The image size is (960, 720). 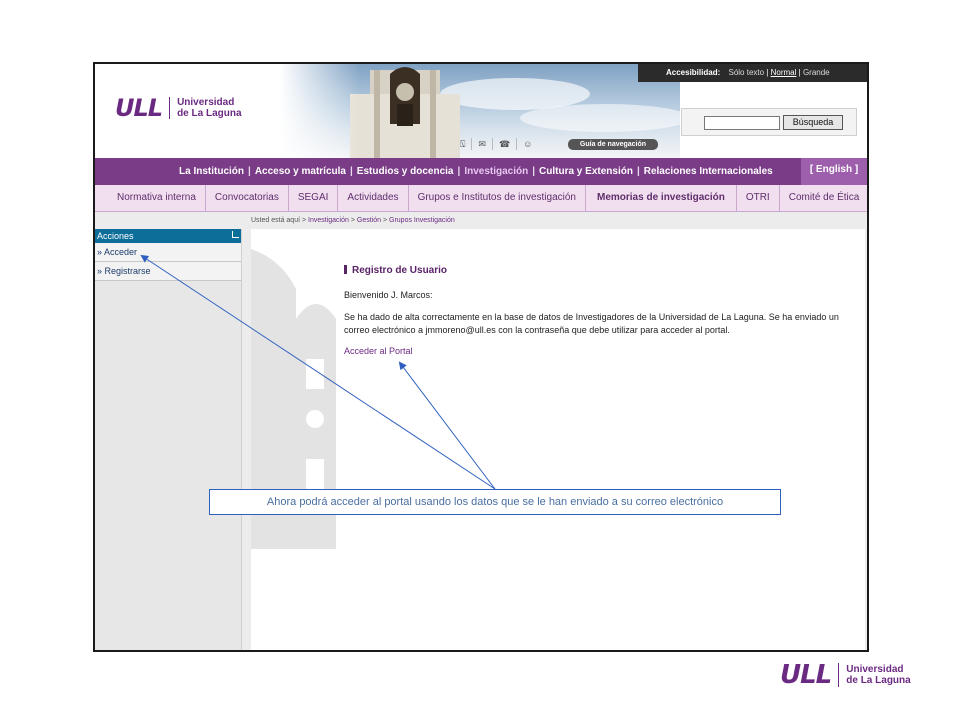 What do you see at coordinates (816, 72) in the screenshot?
I see `large-size-link: Grande` at bounding box center [816, 72].